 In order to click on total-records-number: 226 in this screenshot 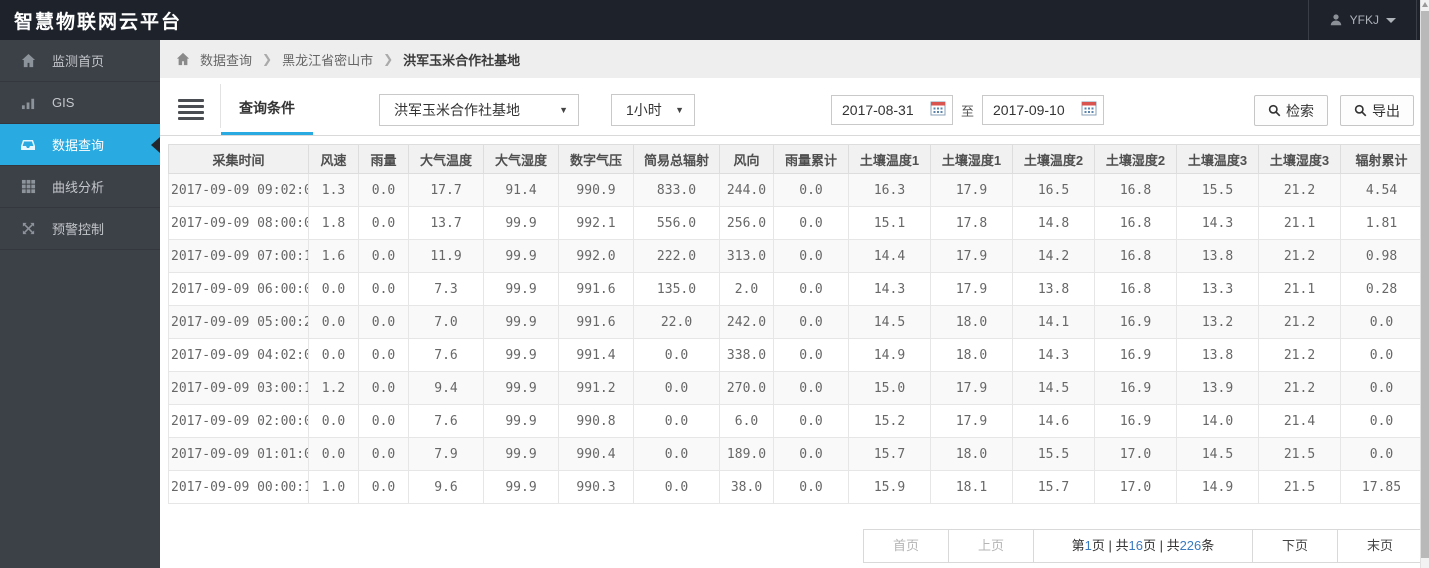, I will do `click(1190, 545)`.